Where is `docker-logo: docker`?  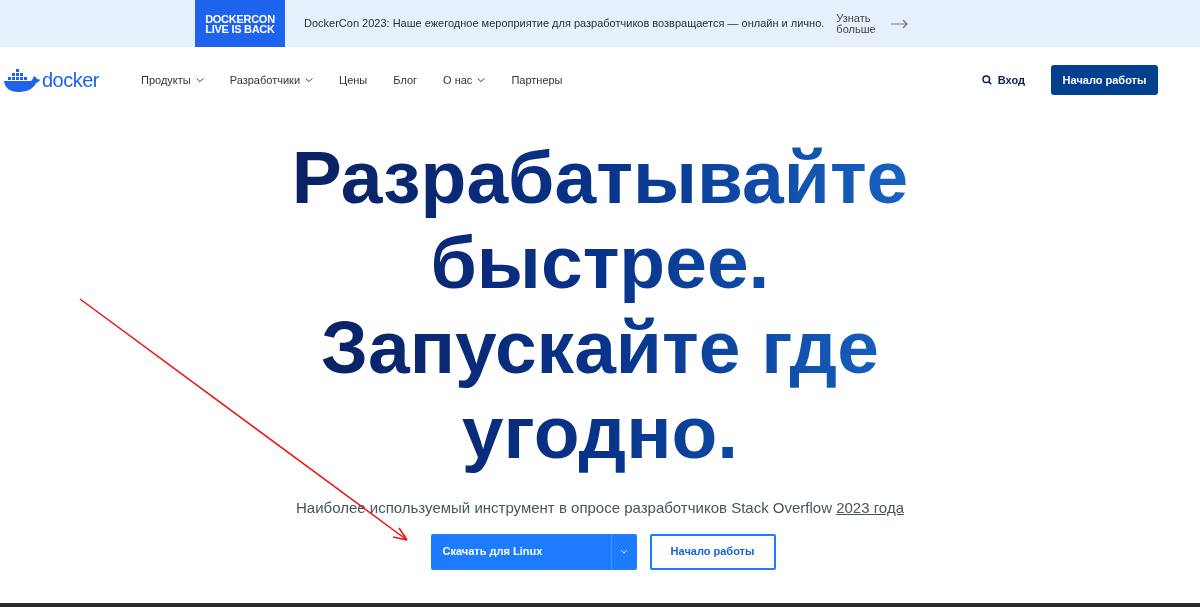
docker-logo: docker is located at coordinates (52, 80).